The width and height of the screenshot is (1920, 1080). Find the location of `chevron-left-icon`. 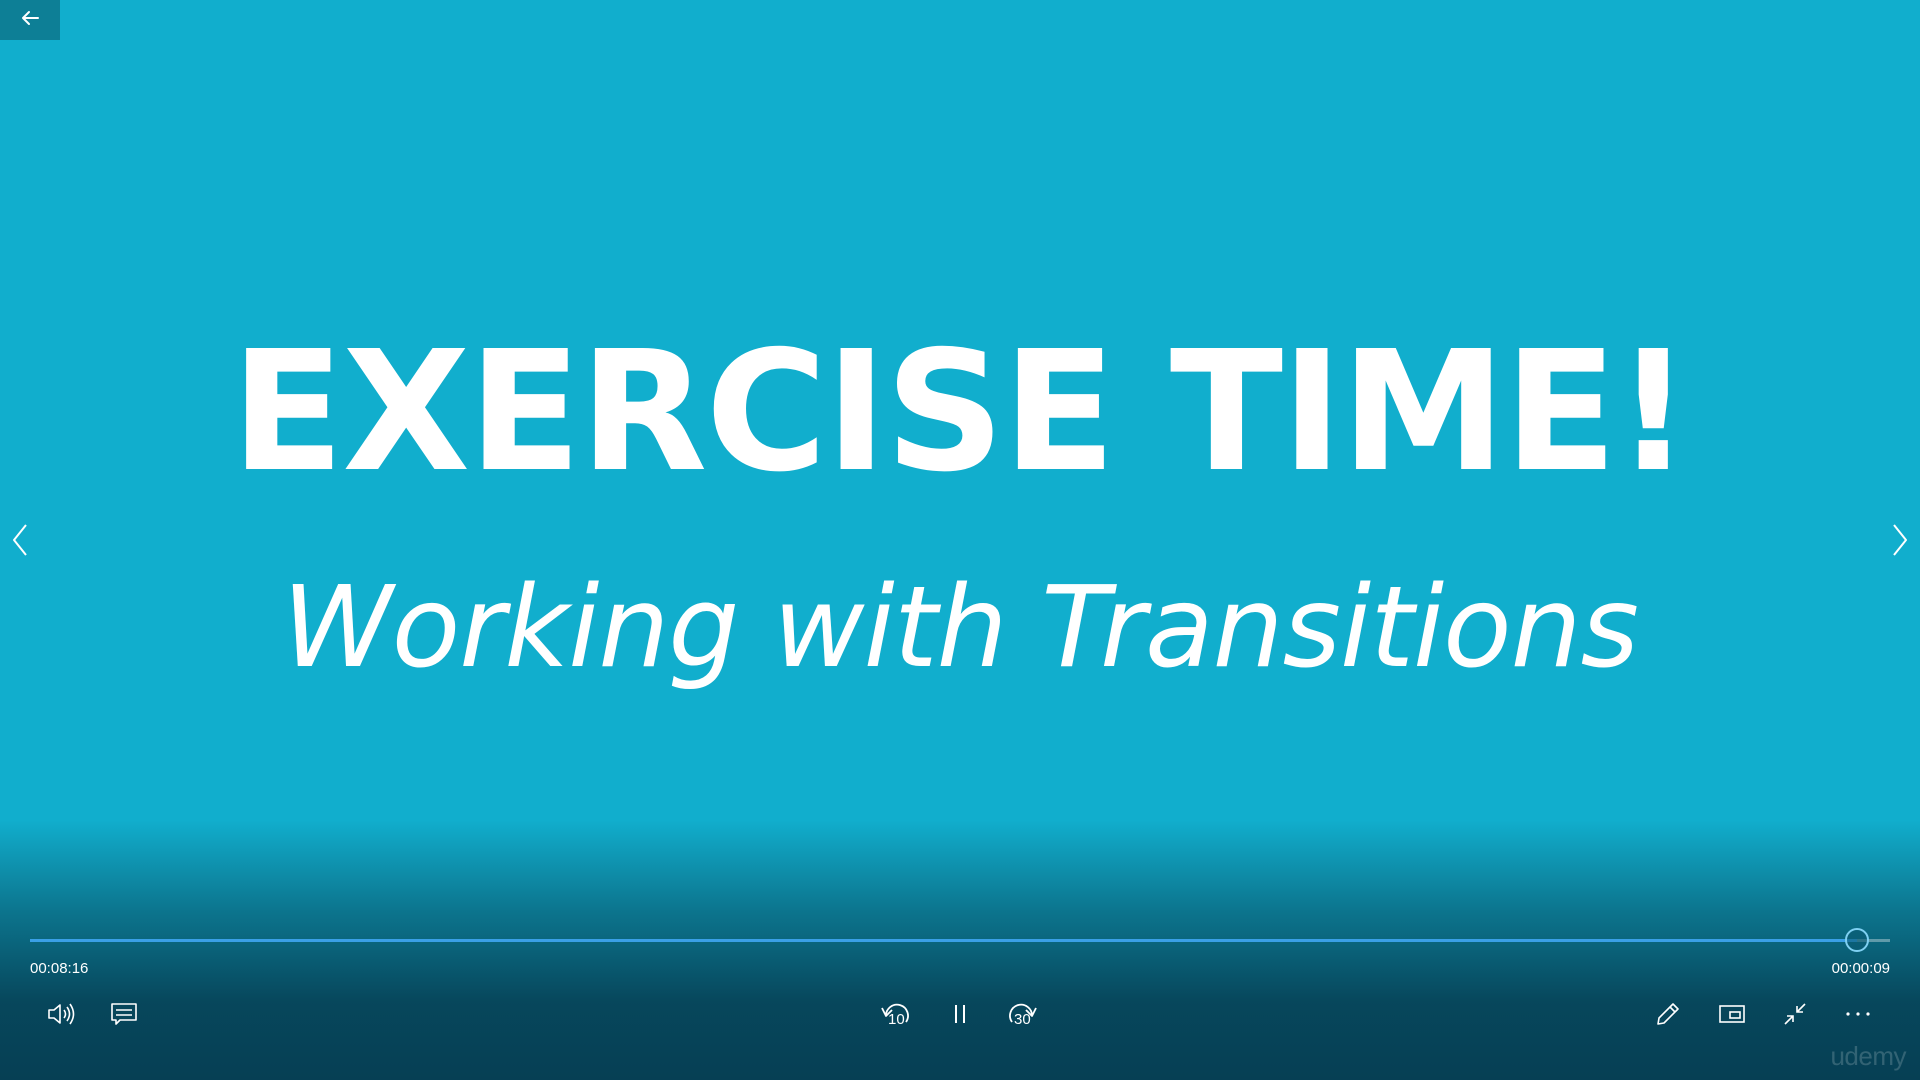

chevron-left-icon is located at coordinates (20, 542).